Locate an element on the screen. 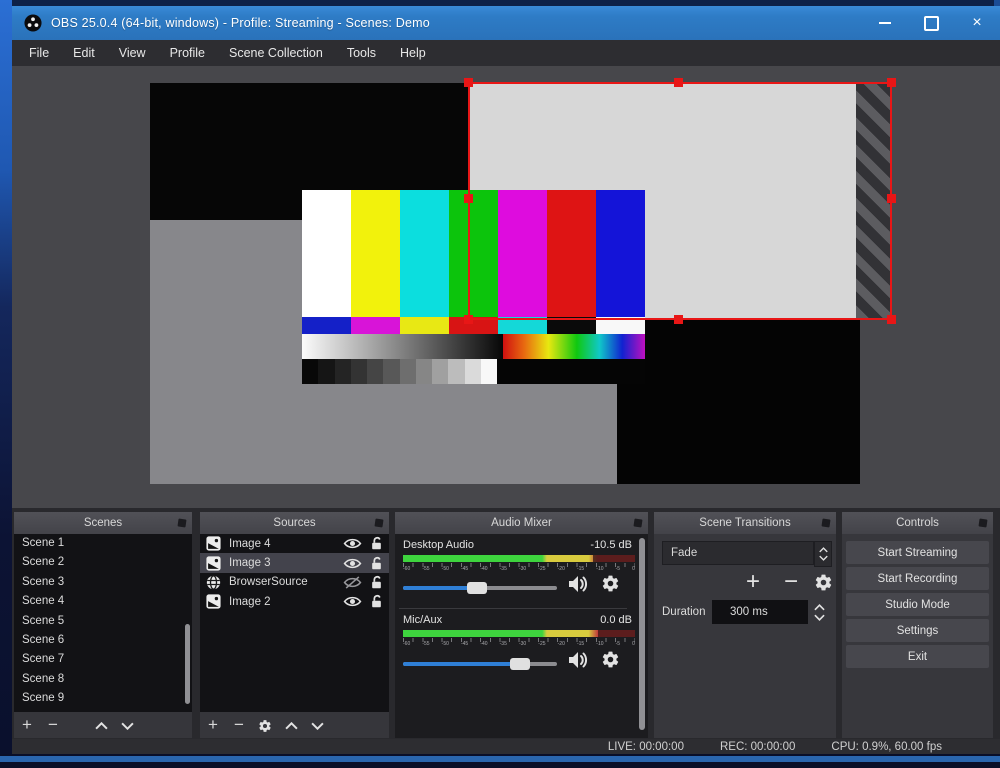  resize-handle-top-left is located at coordinates (468, 82).